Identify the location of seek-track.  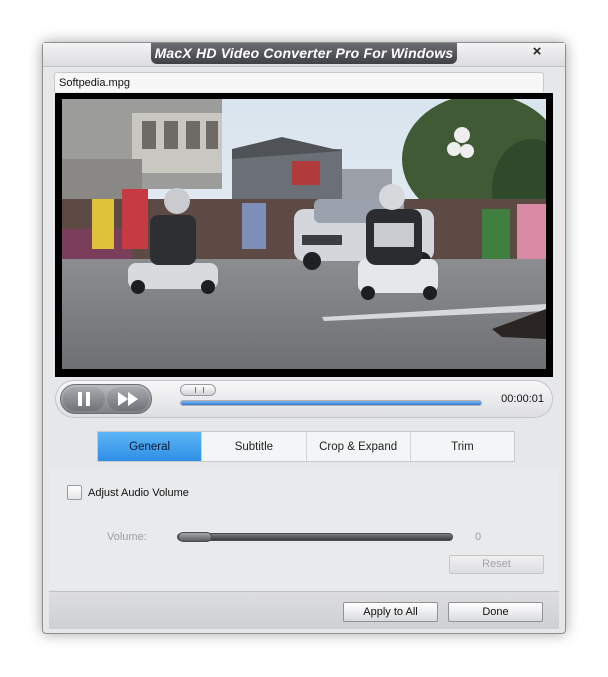
(331, 403).